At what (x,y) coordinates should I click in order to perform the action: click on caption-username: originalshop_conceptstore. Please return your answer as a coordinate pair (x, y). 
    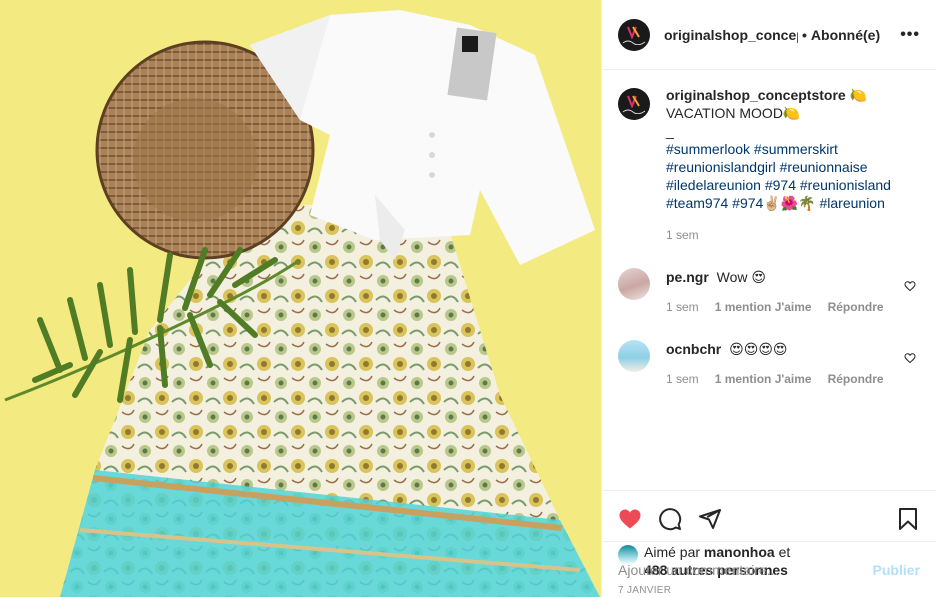
    Looking at the image, I should click on (756, 95).